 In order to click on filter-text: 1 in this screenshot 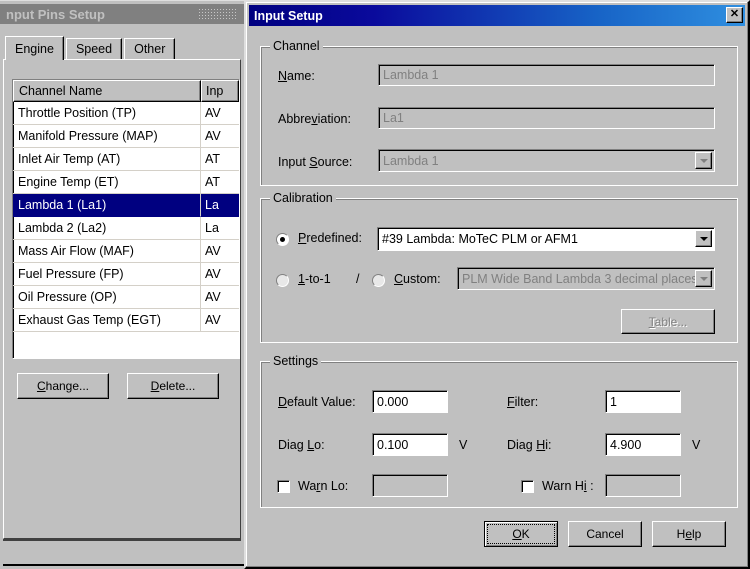, I will do `click(613, 401)`.